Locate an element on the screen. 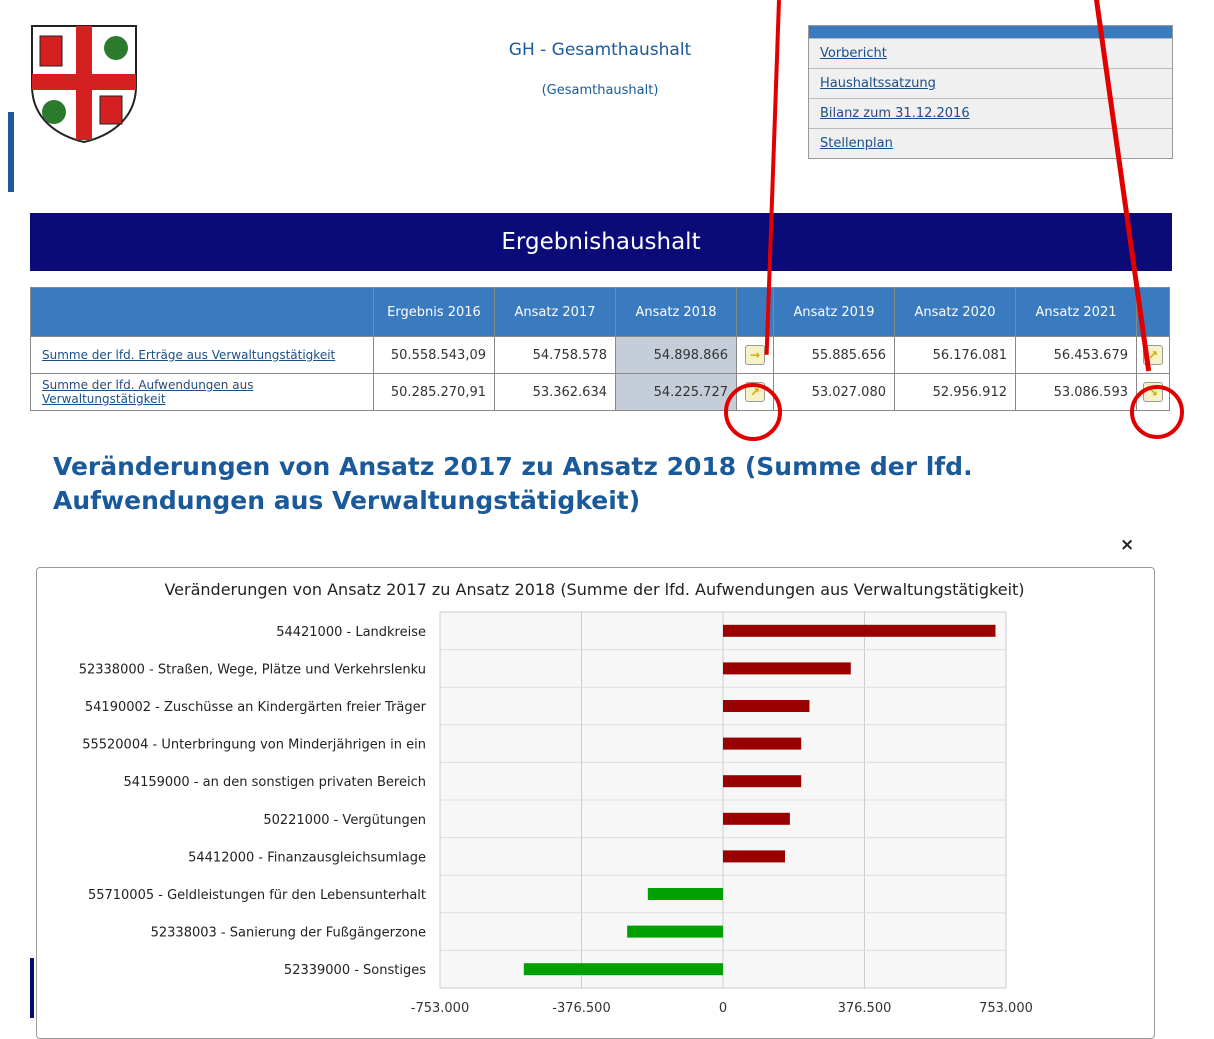 This screenshot has height=1039, width=1214. cell-value: 53.362.634 is located at coordinates (555, 392).